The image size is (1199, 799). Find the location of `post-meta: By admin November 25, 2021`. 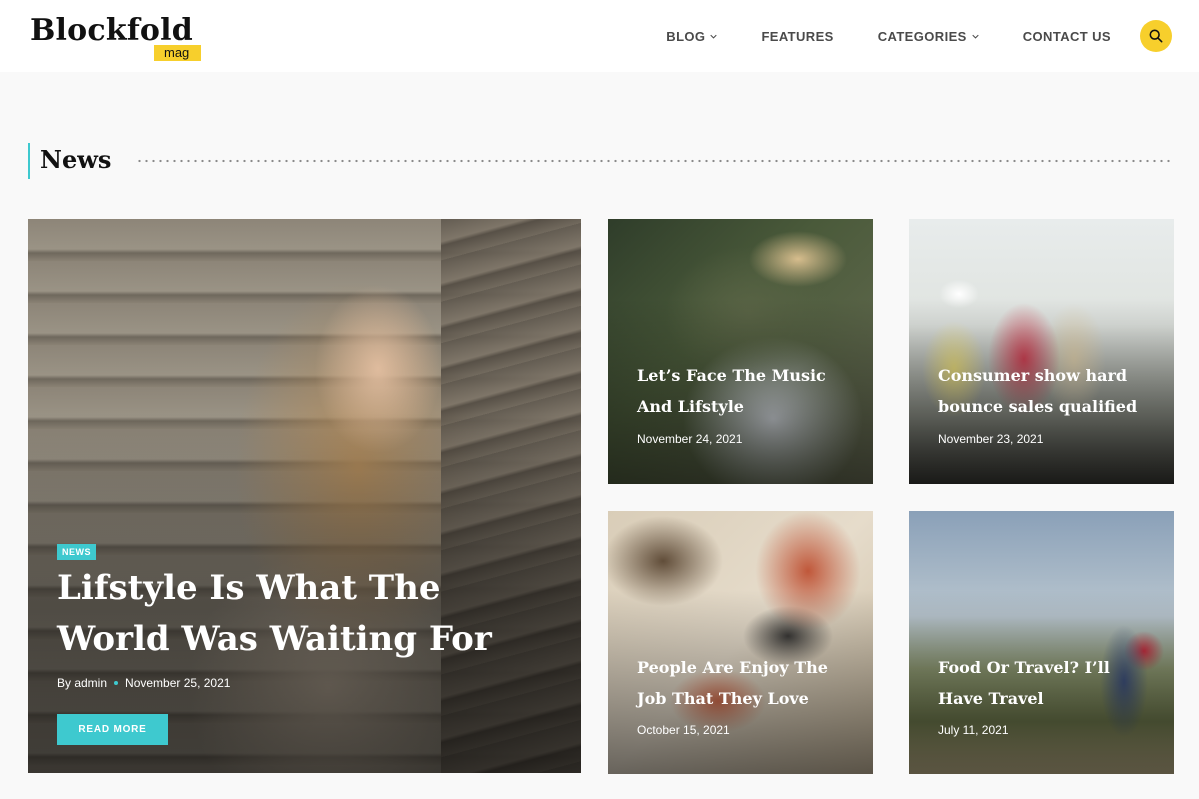

post-meta: By admin November 25, 2021 is located at coordinates (143, 683).